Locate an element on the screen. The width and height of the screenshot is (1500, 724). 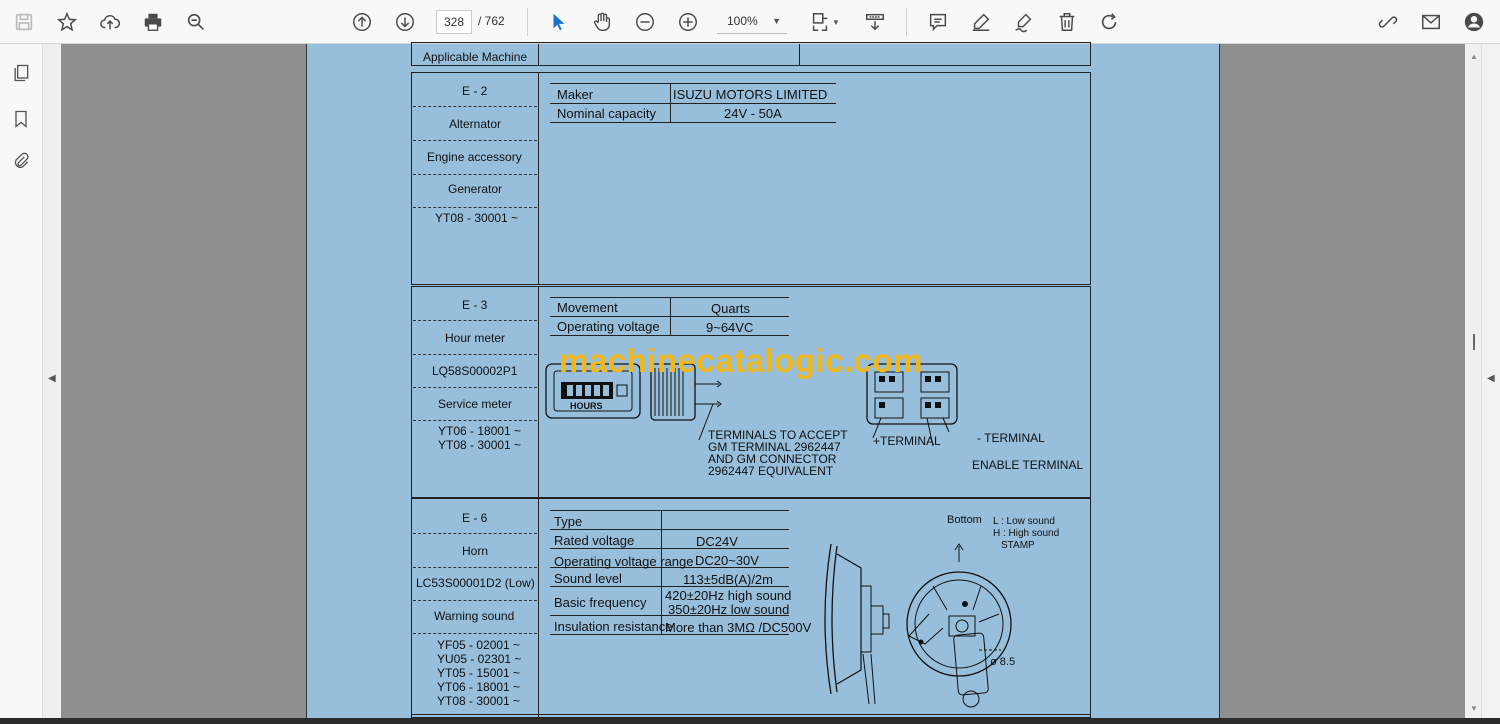
e2-spec-value: 24V - 50A is located at coordinates (753, 113).